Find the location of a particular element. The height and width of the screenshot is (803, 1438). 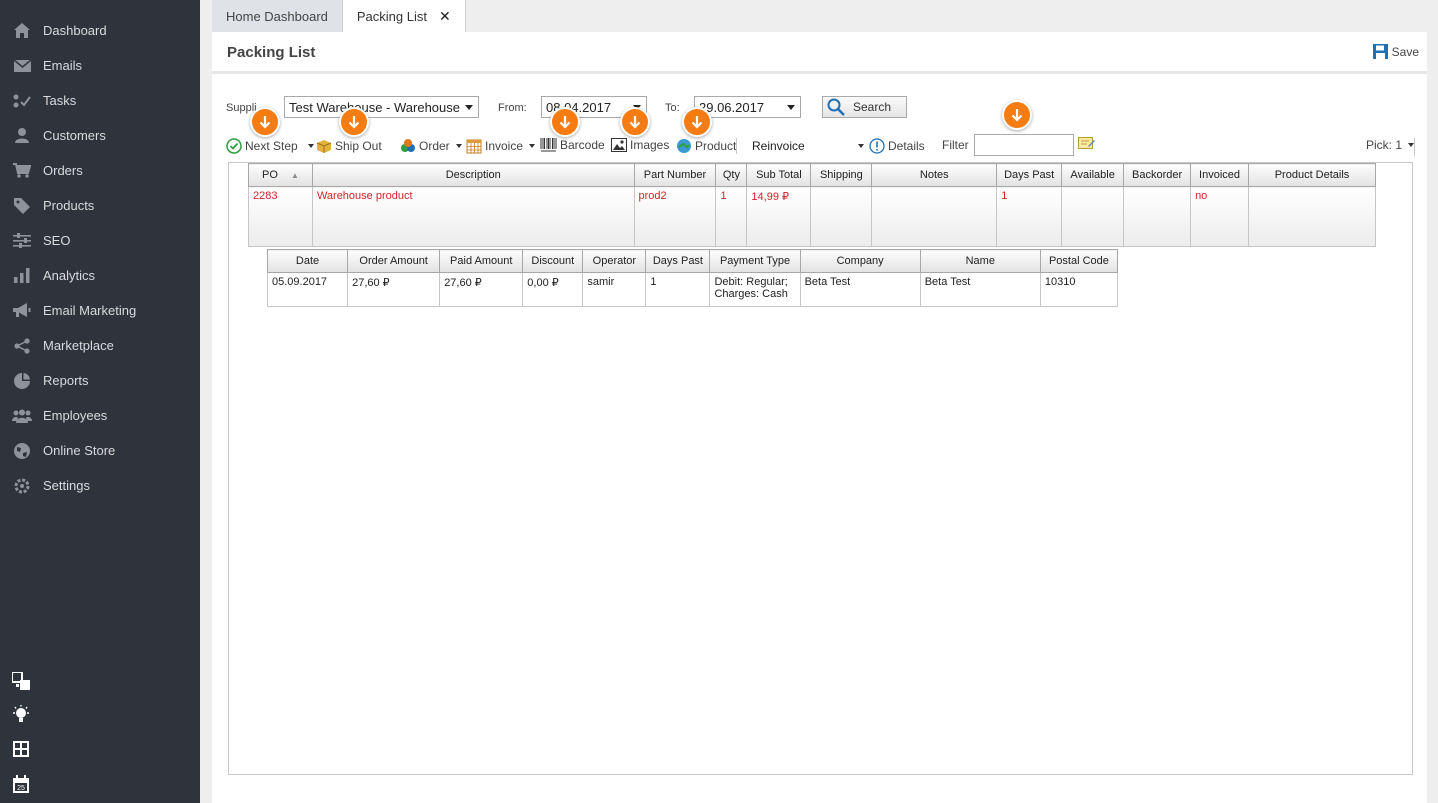

ship-out-button: Ship Out is located at coordinates (349, 146).